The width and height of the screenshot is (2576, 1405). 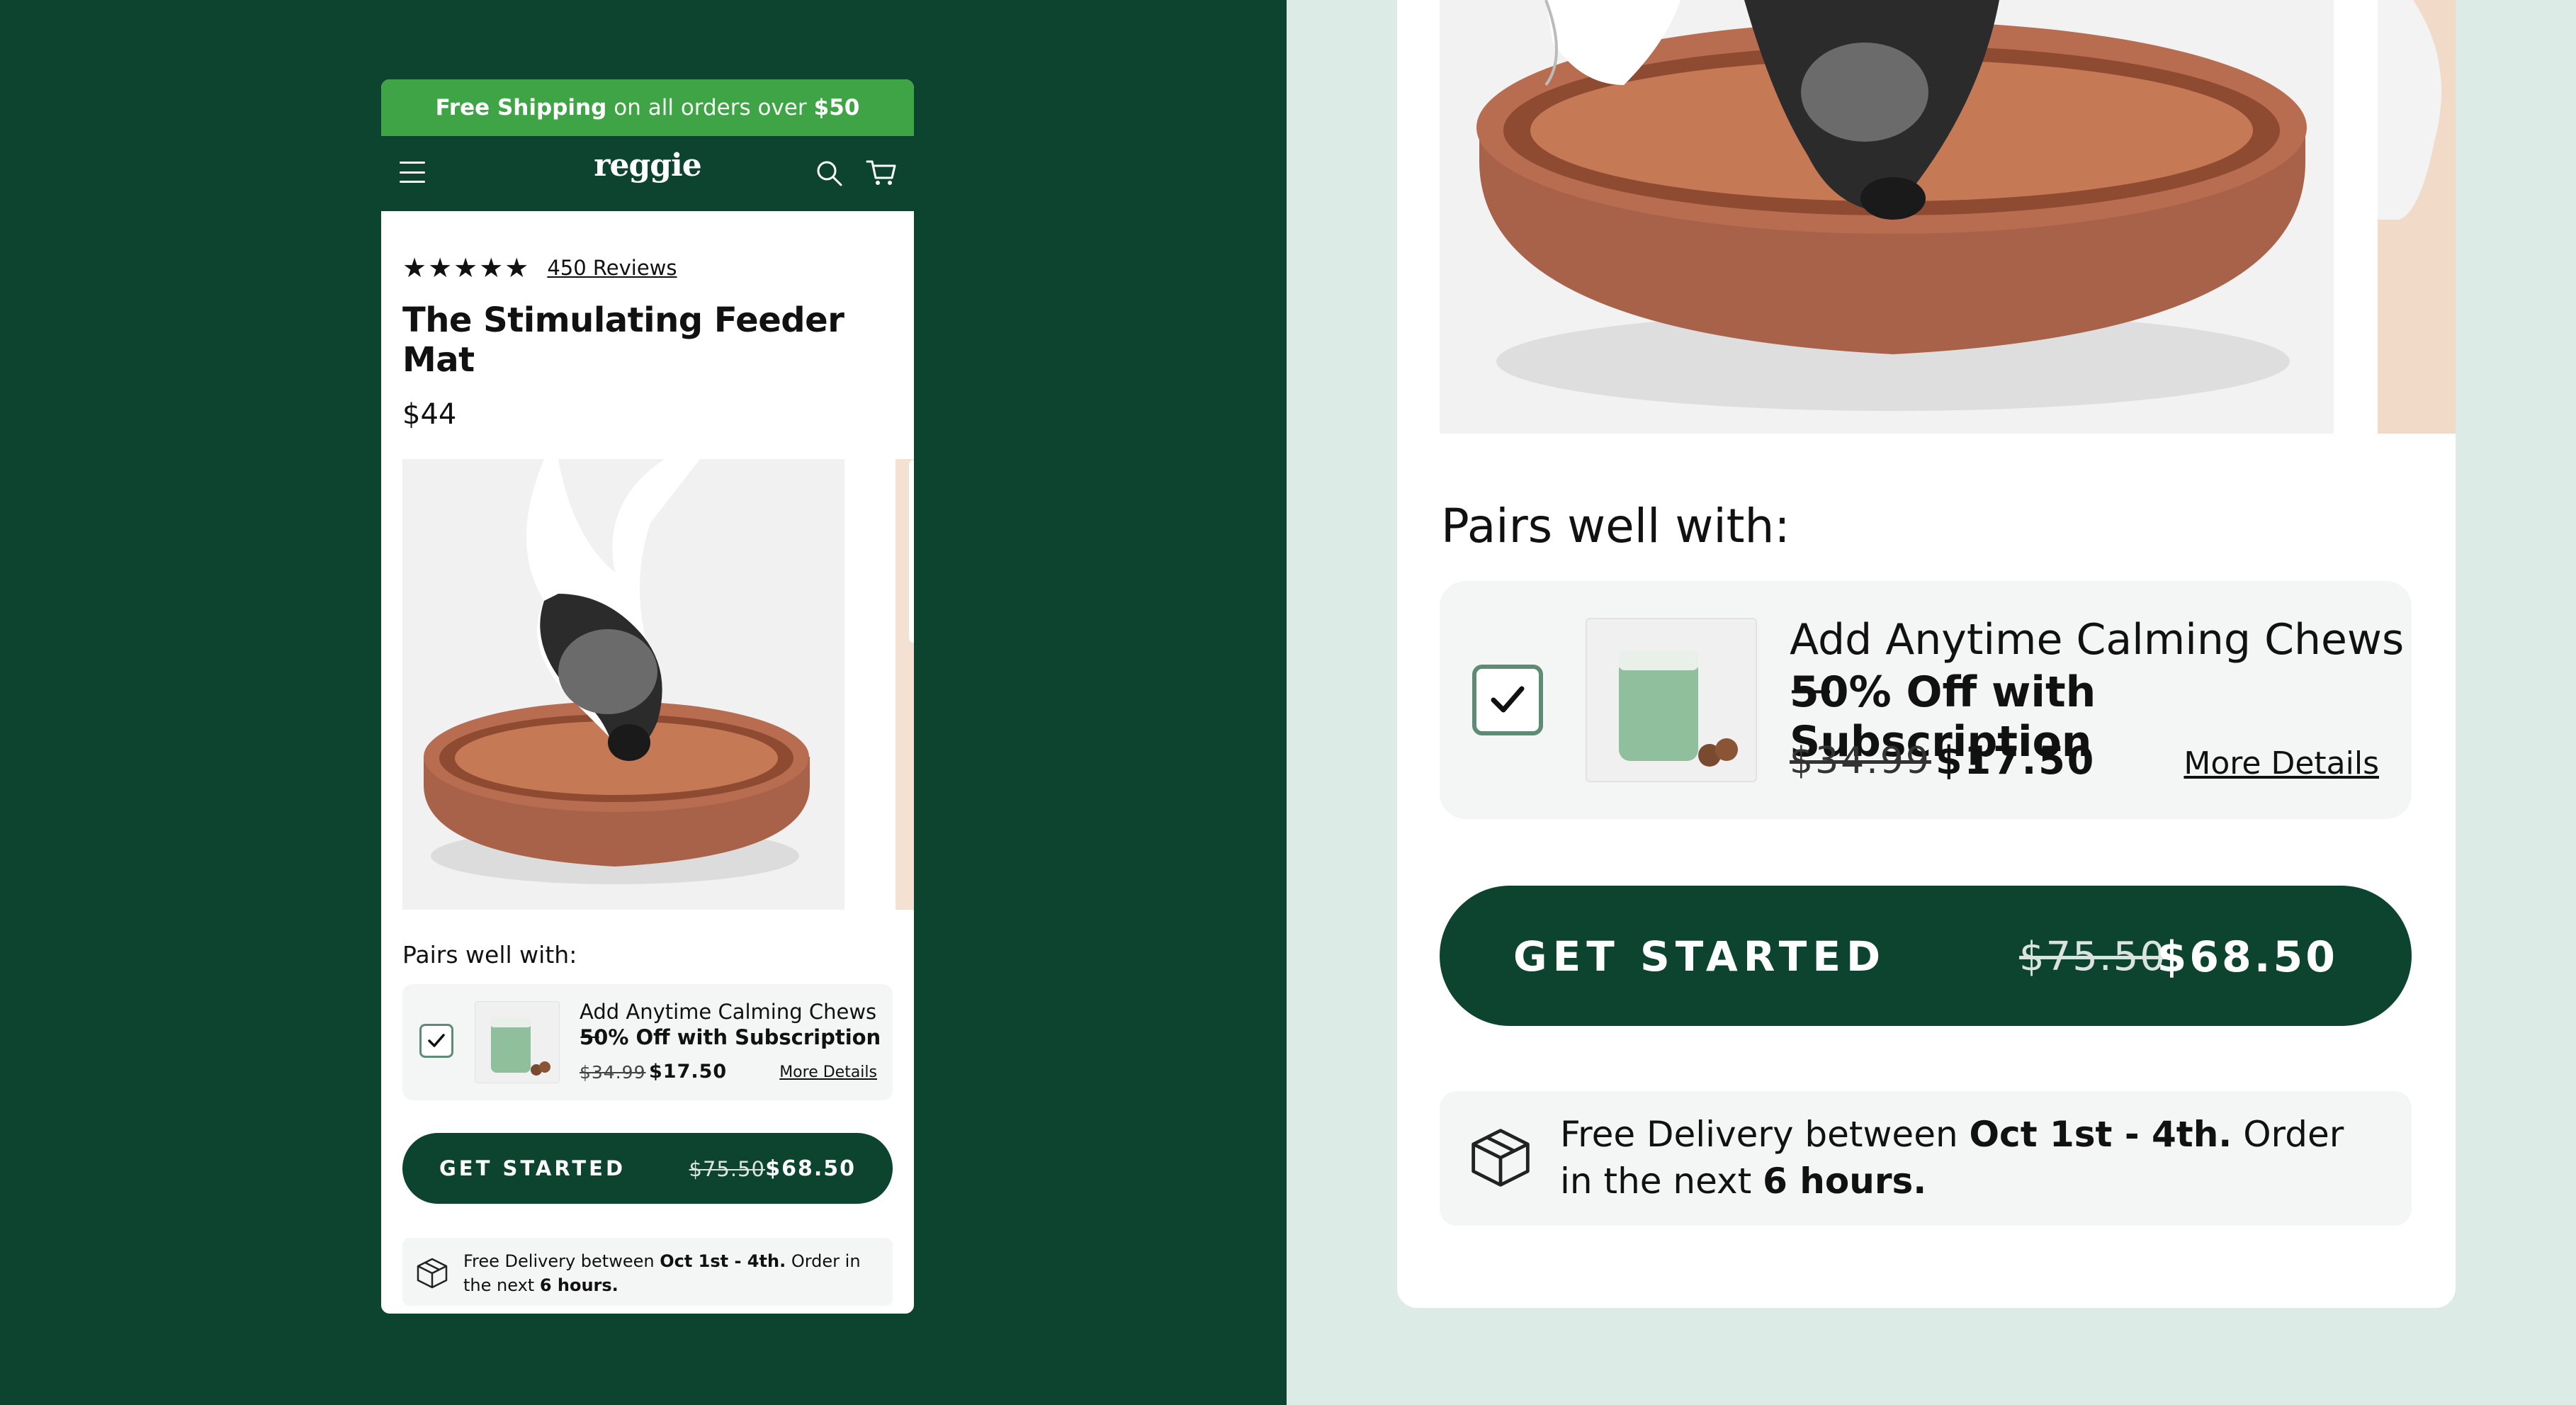 What do you see at coordinates (1845, 1181) in the screenshot?
I see `zoomed-delivery-hours: 6 hours.` at bounding box center [1845, 1181].